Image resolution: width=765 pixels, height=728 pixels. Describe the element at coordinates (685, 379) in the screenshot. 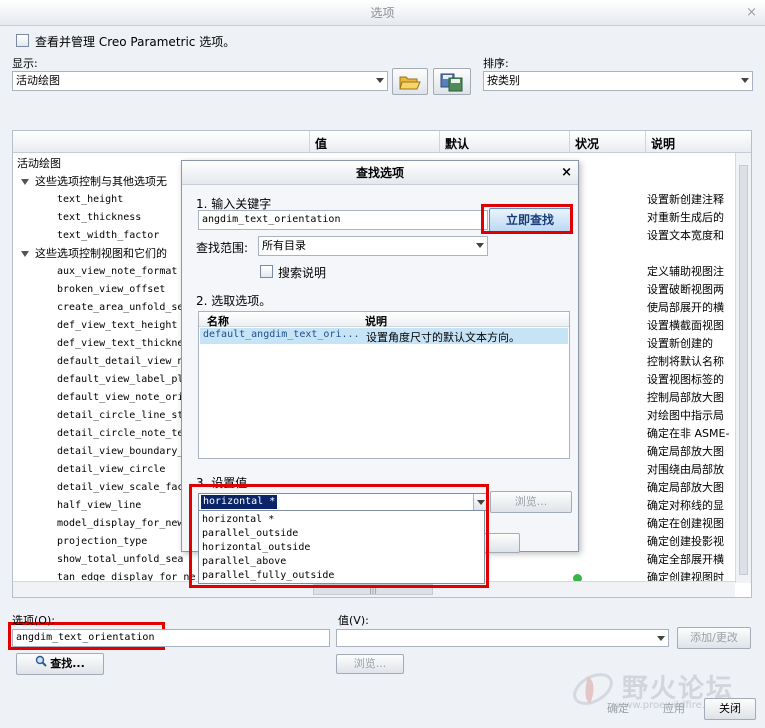

I see `table-cell-description: 设置视图标签的` at that location.